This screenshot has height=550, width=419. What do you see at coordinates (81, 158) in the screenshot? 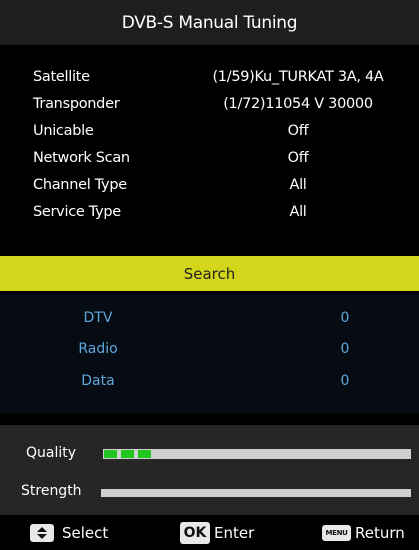
I see `setting-label: Network Scan` at bounding box center [81, 158].